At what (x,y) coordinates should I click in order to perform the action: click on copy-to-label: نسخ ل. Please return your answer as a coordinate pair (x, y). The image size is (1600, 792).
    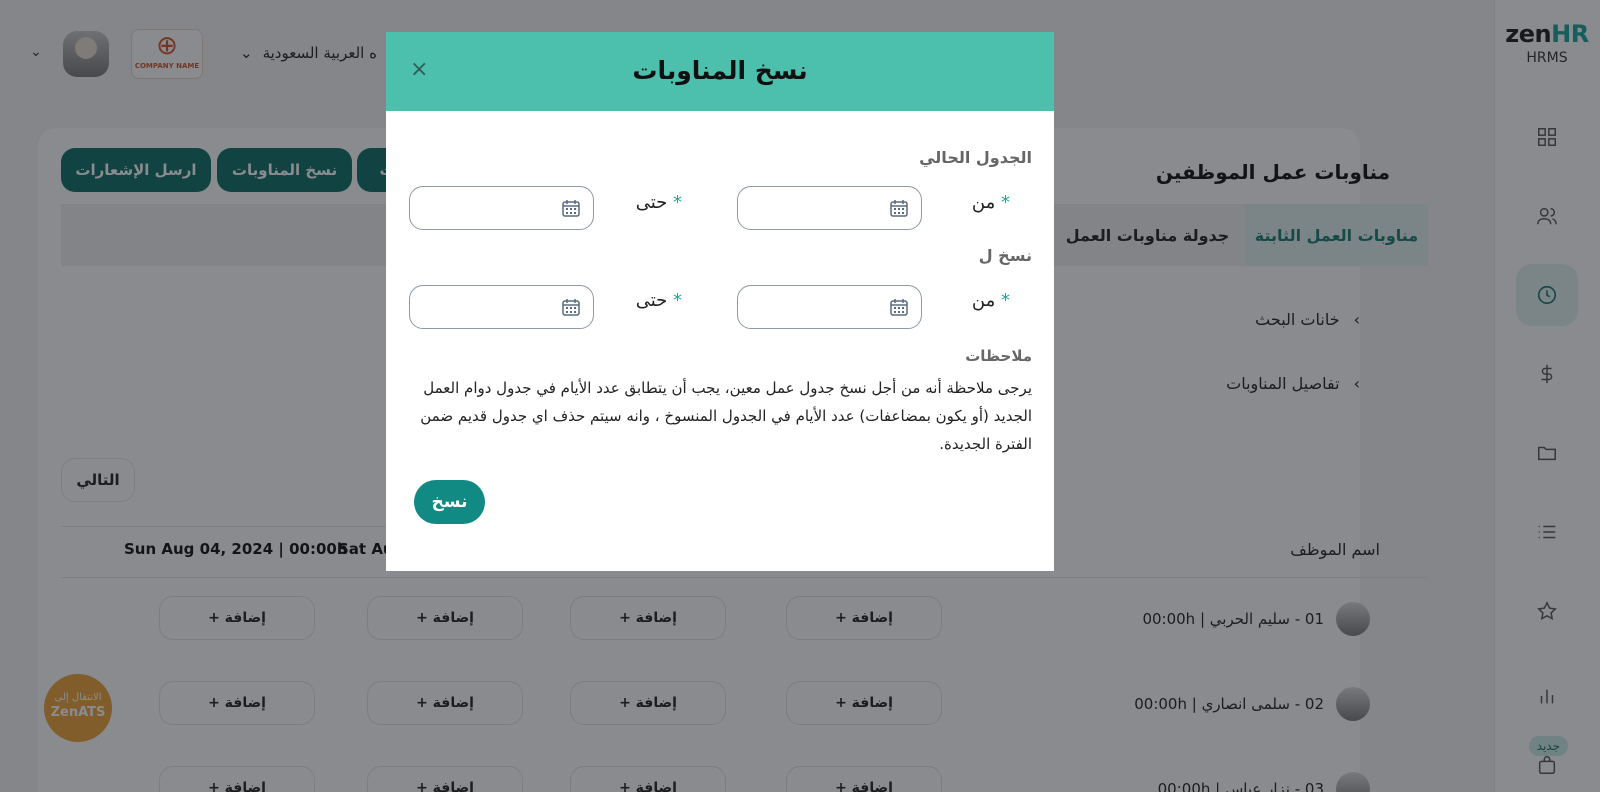
    Looking at the image, I should click on (1005, 255).